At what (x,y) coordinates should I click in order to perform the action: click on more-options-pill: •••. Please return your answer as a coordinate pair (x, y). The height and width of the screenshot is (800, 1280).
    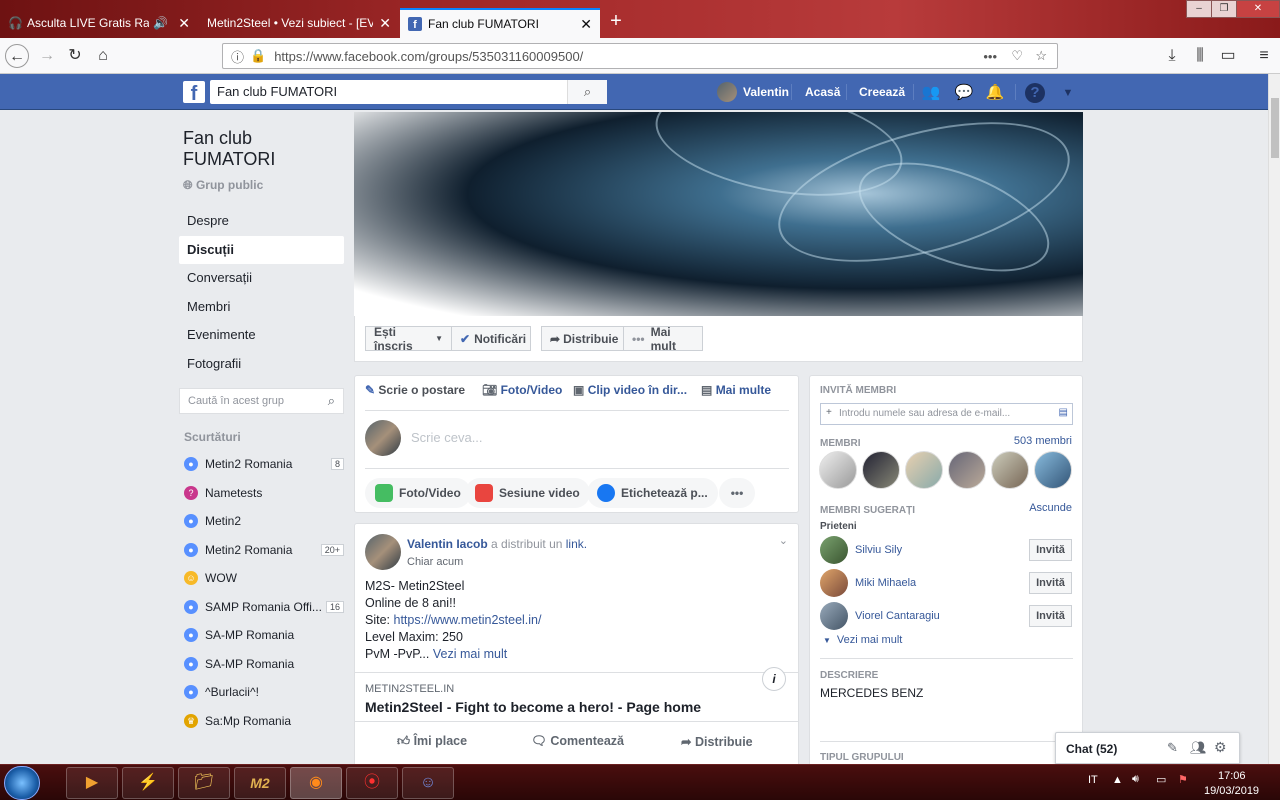
    Looking at the image, I should click on (737, 493).